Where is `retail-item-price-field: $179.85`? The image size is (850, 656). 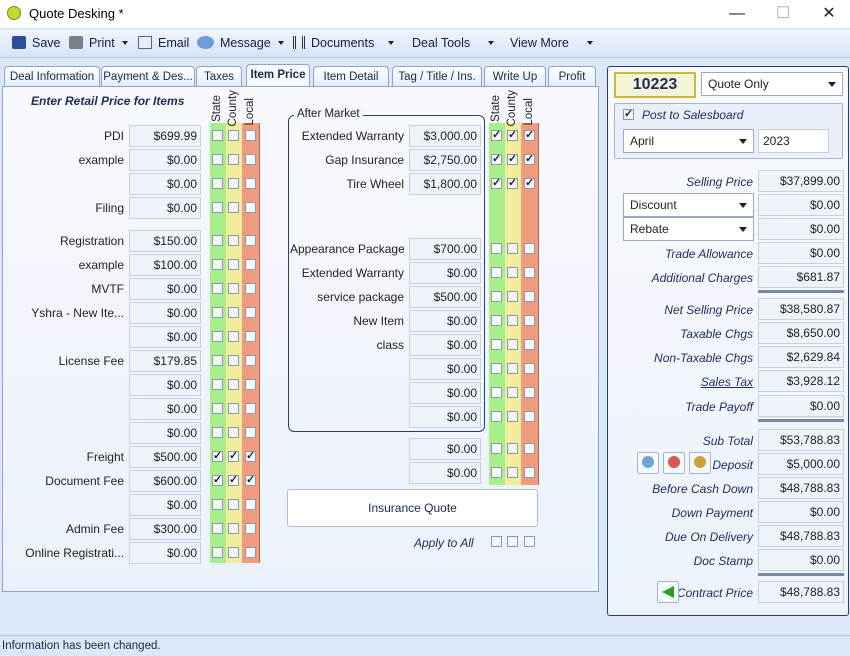 retail-item-price-field: $179.85 is located at coordinates (165, 361).